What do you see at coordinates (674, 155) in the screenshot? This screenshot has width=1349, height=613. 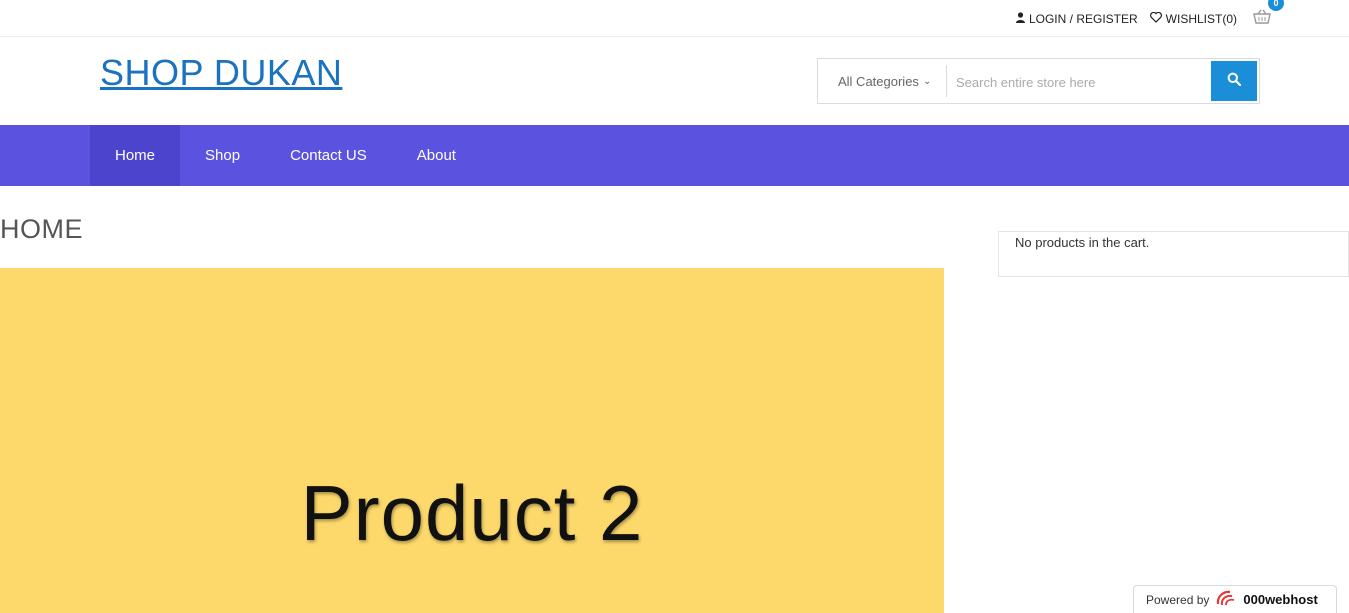 I see `main-nav: Home Shop Contact US About` at bounding box center [674, 155].